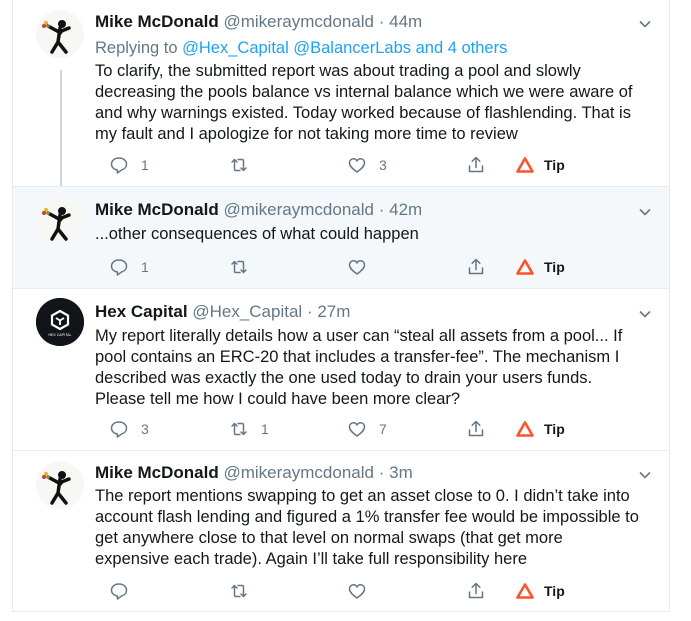  What do you see at coordinates (333, 311) in the screenshot?
I see `tweet-timestamp: 27m` at bounding box center [333, 311].